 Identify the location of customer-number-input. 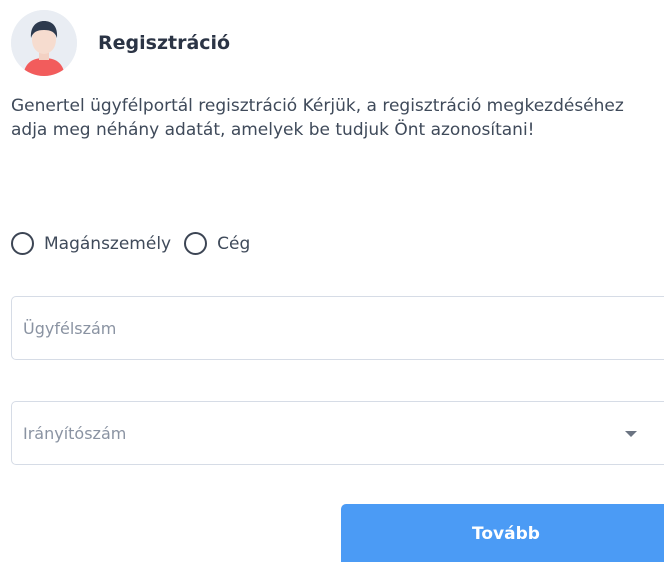
(338, 328).